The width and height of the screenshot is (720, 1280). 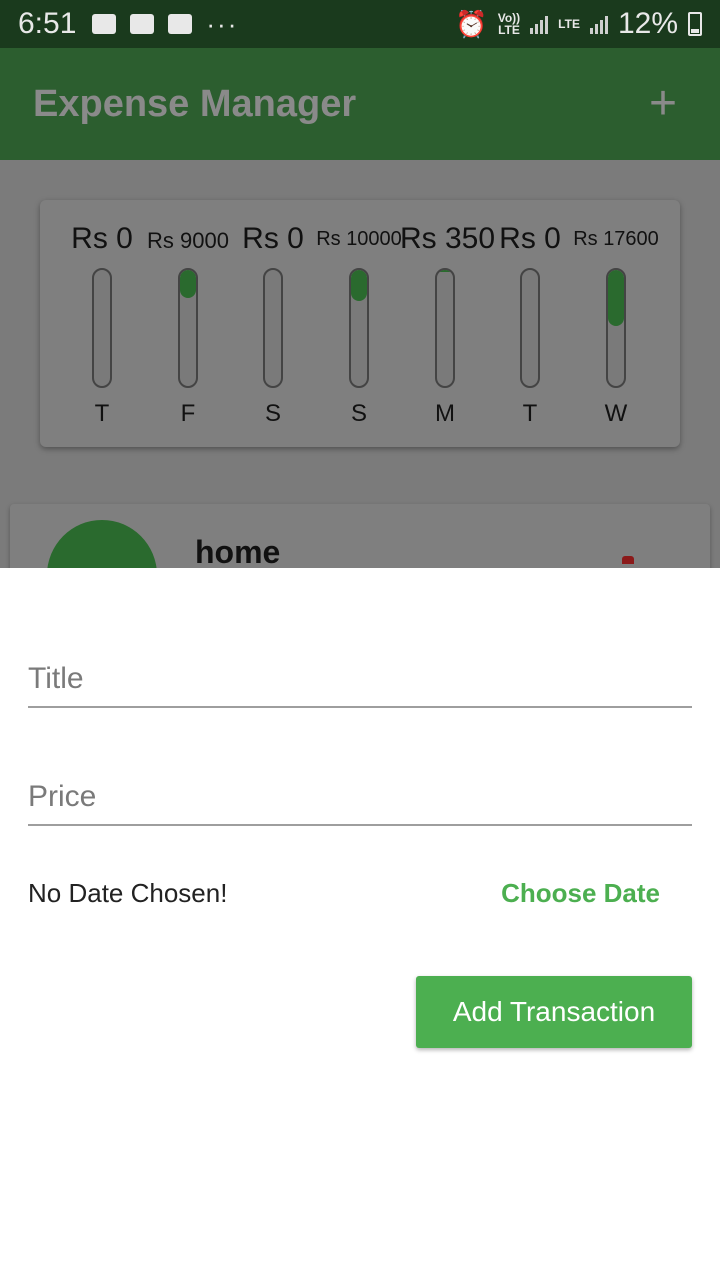 What do you see at coordinates (238, 551) in the screenshot?
I see `transaction-title: home` at bounding box center [238, 551].